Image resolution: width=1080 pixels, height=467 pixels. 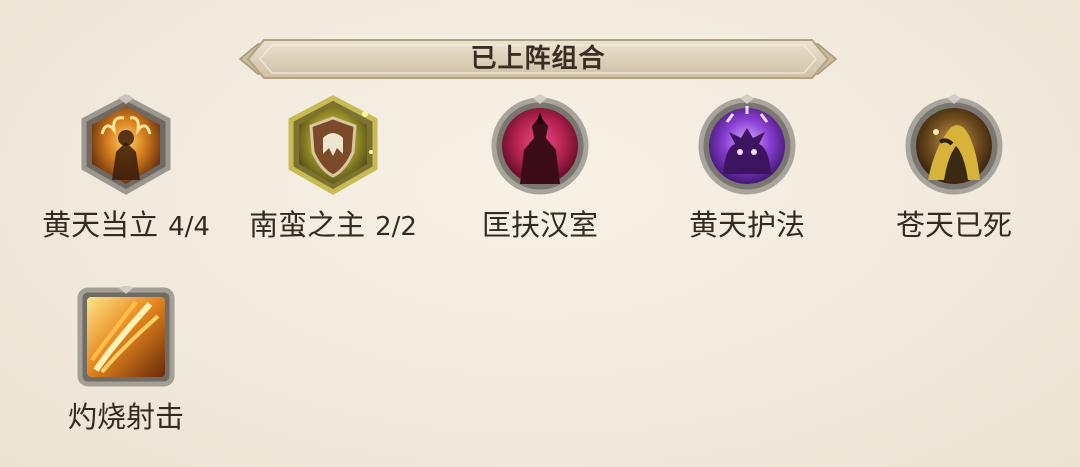 I want to click on synergy-item-huangtian-hufa: 黄天护法, so click(x=747, y=174).